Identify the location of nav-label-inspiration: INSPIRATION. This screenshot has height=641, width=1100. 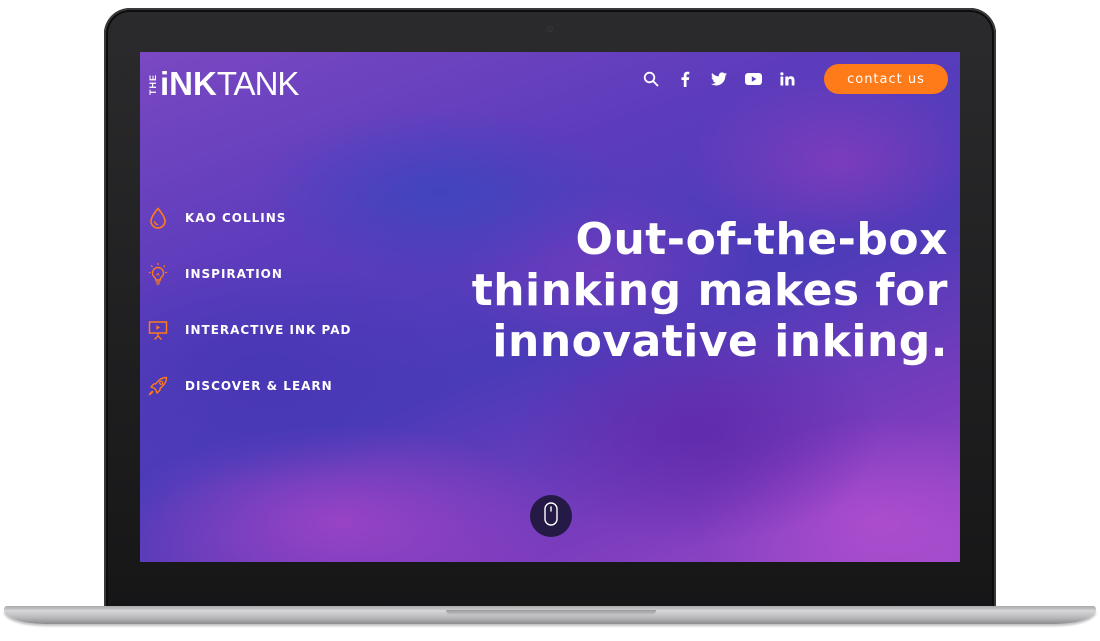
(234, 274).